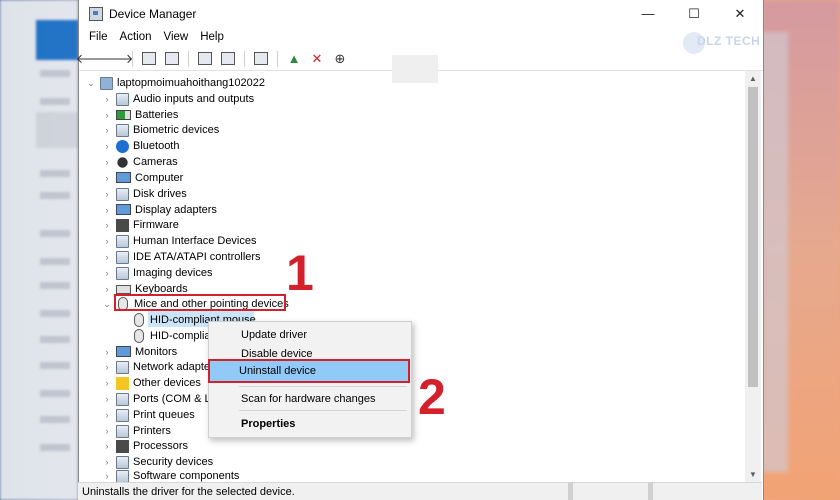  Describe the element at coordinates (753, 237) in the screenshot. I see `scroll-thumb` at that location.